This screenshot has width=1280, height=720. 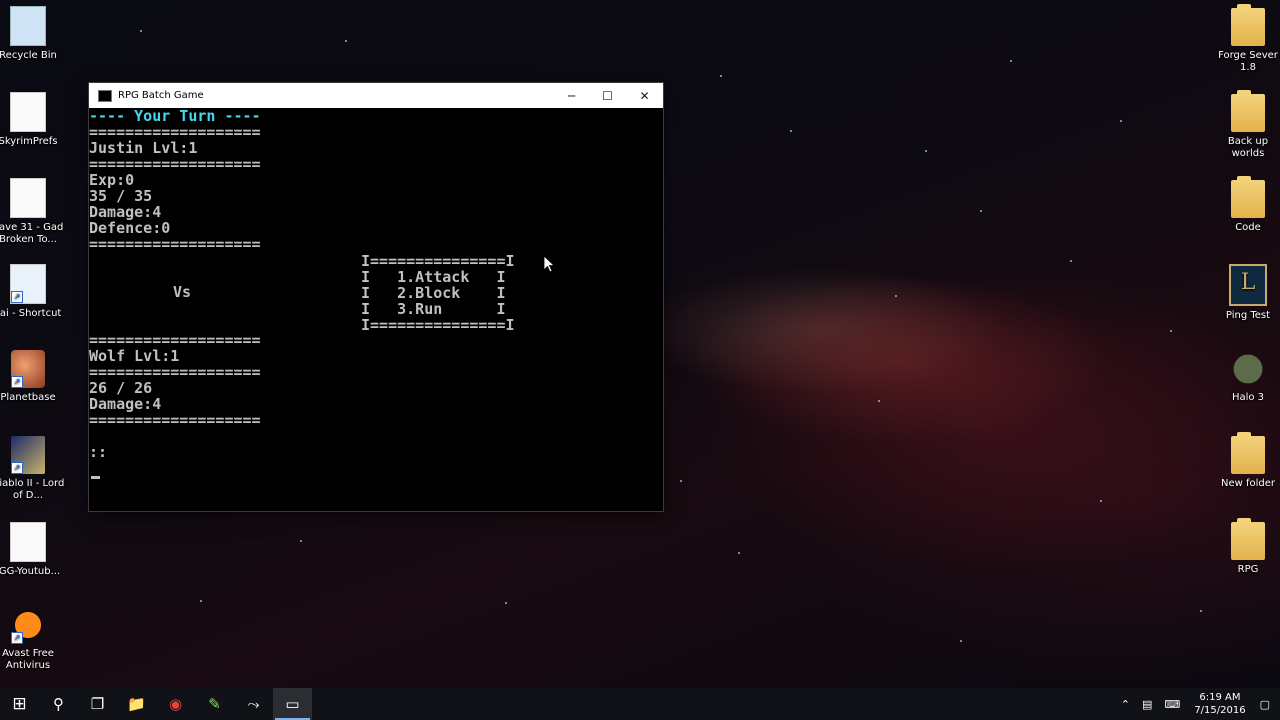 What do you see at coordinates (1248, 61) in the screenshot?
I see `desktop-icon-label: Forge Sever 1.8` at bounding box center [1248, 61].